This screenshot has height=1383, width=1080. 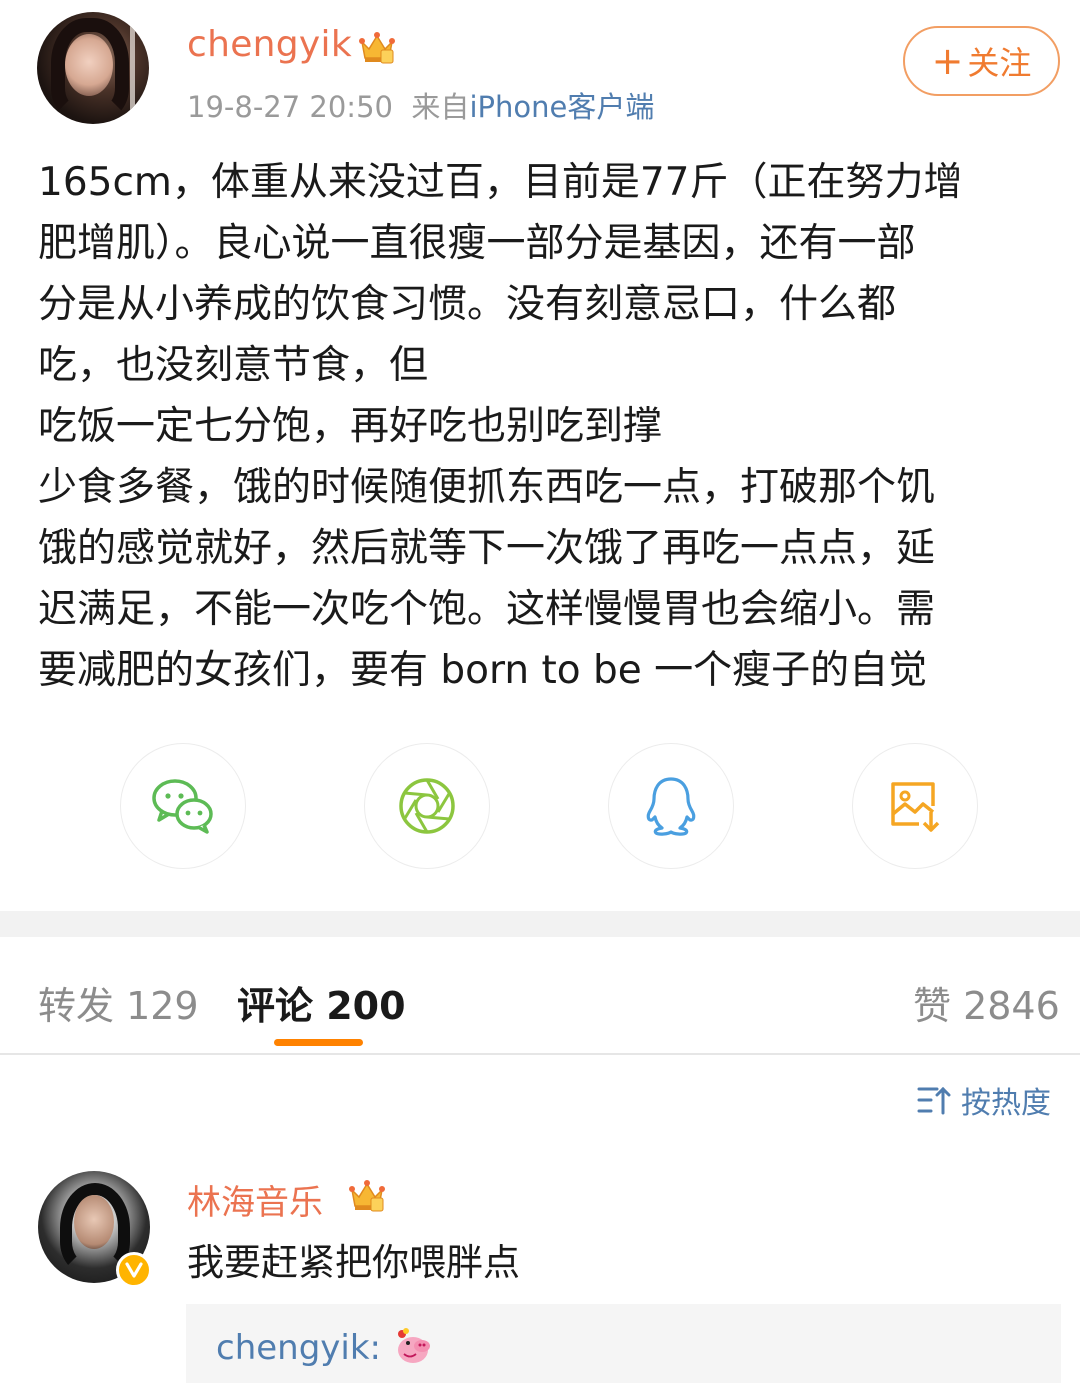 I want to click on post-text-line: 分是从小养成的饮食习惯。没有刻意忌口，什么都, so click(x=467, y=304).